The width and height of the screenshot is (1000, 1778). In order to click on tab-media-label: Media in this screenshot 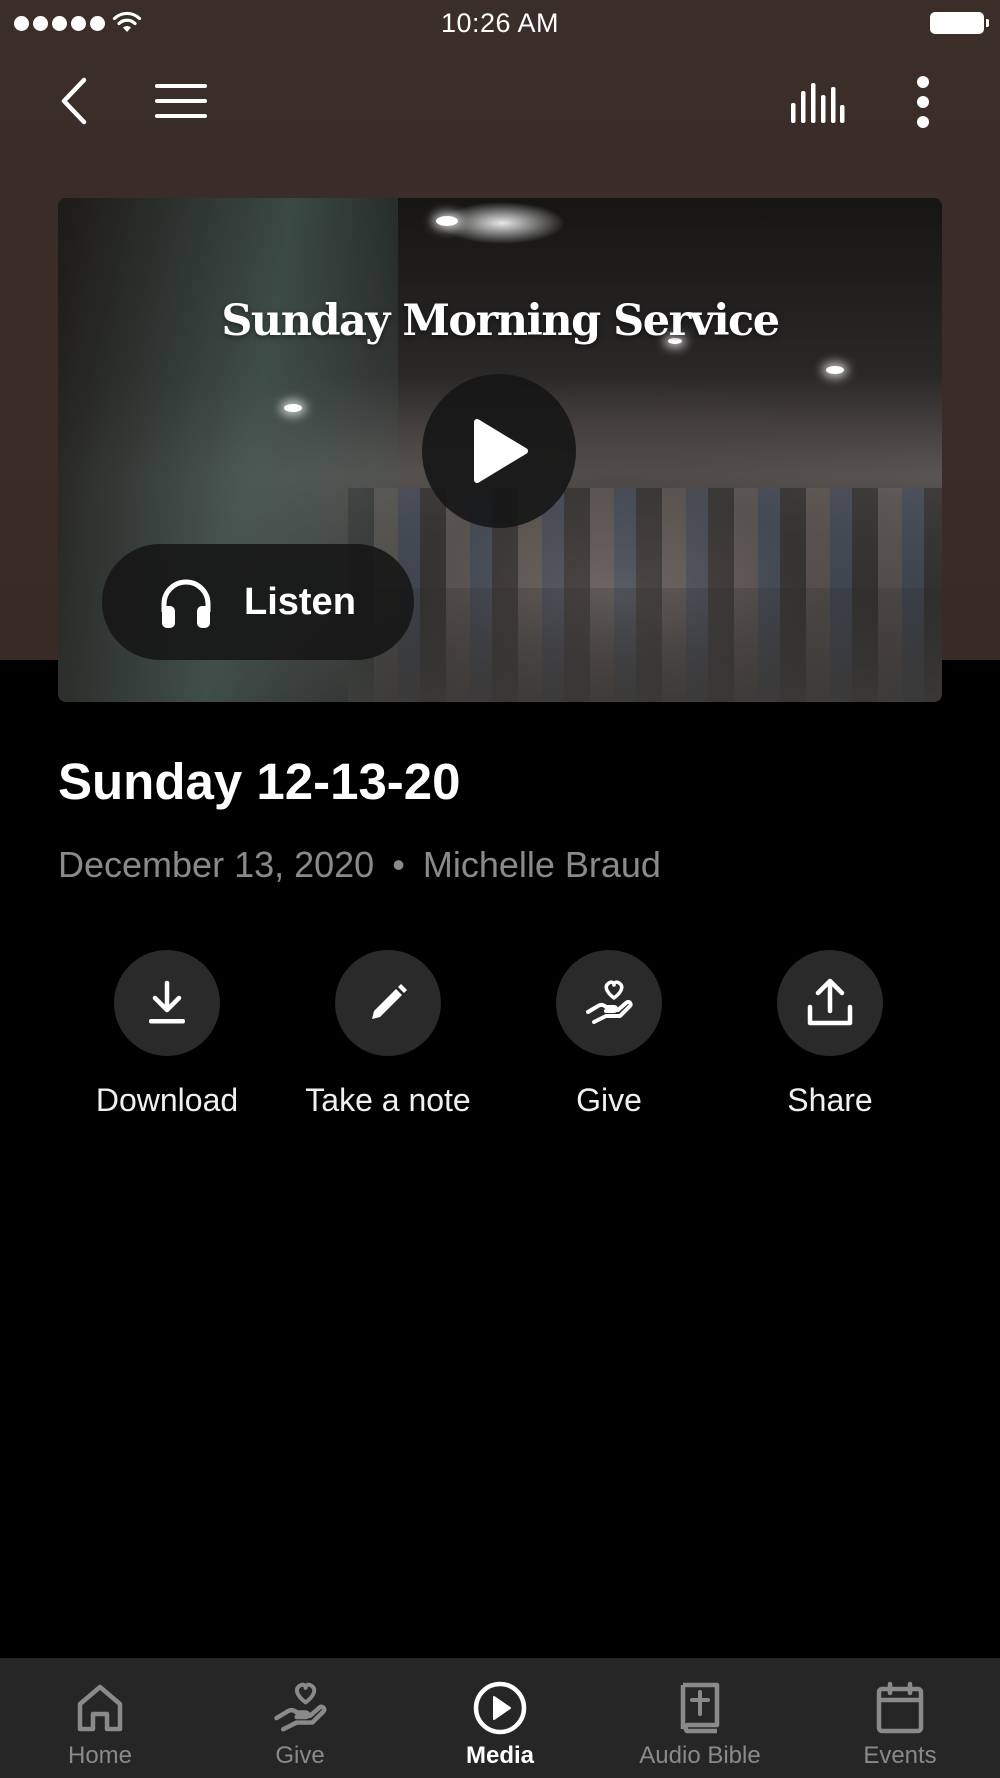, I will do `click(499, 1755)`.